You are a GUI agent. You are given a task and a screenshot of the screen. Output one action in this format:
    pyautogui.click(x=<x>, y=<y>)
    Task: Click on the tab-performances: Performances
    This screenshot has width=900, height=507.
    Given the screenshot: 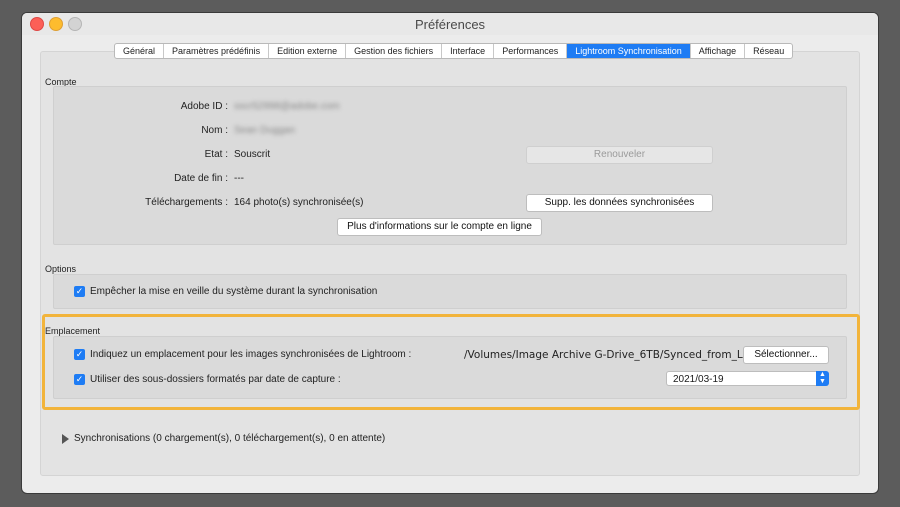 What is the action you would take?
    pyautogui.click(x=531, y=51)
    